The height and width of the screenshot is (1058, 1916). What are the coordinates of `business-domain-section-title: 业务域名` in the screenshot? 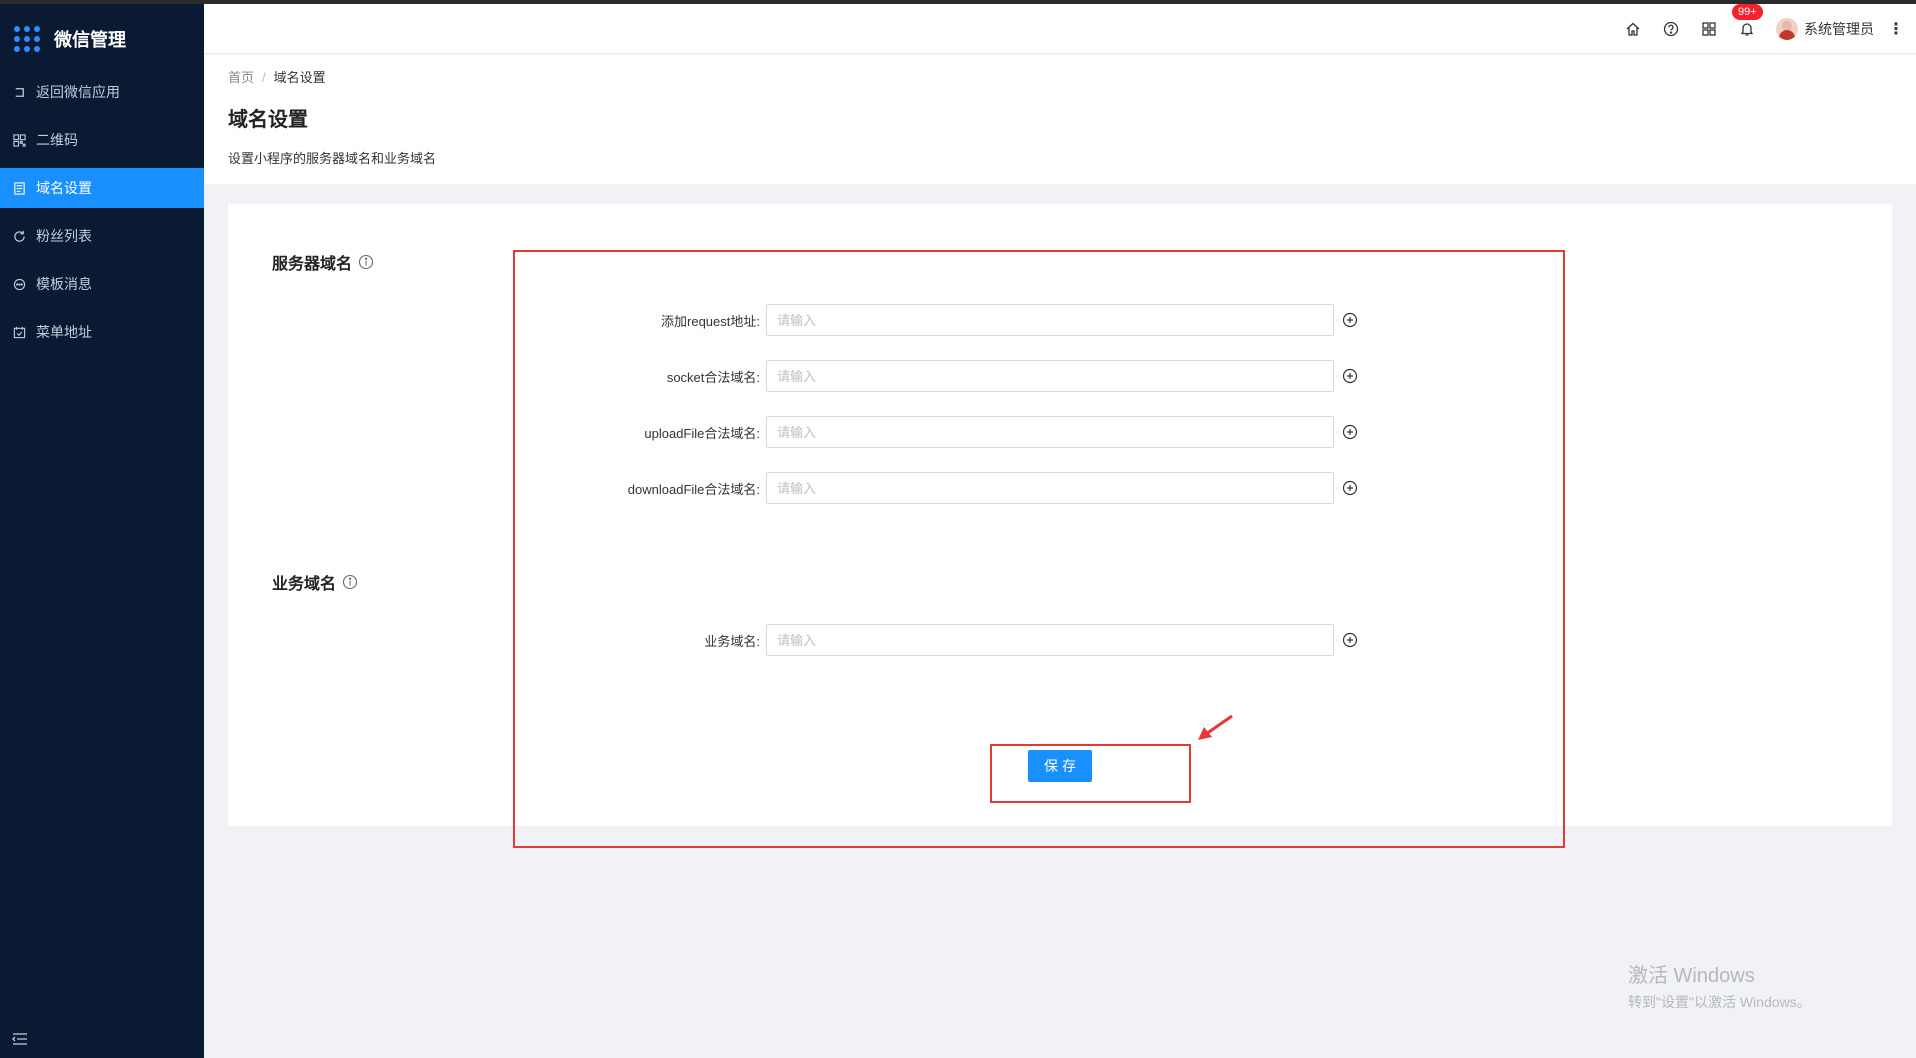 It's located at (315, 582).